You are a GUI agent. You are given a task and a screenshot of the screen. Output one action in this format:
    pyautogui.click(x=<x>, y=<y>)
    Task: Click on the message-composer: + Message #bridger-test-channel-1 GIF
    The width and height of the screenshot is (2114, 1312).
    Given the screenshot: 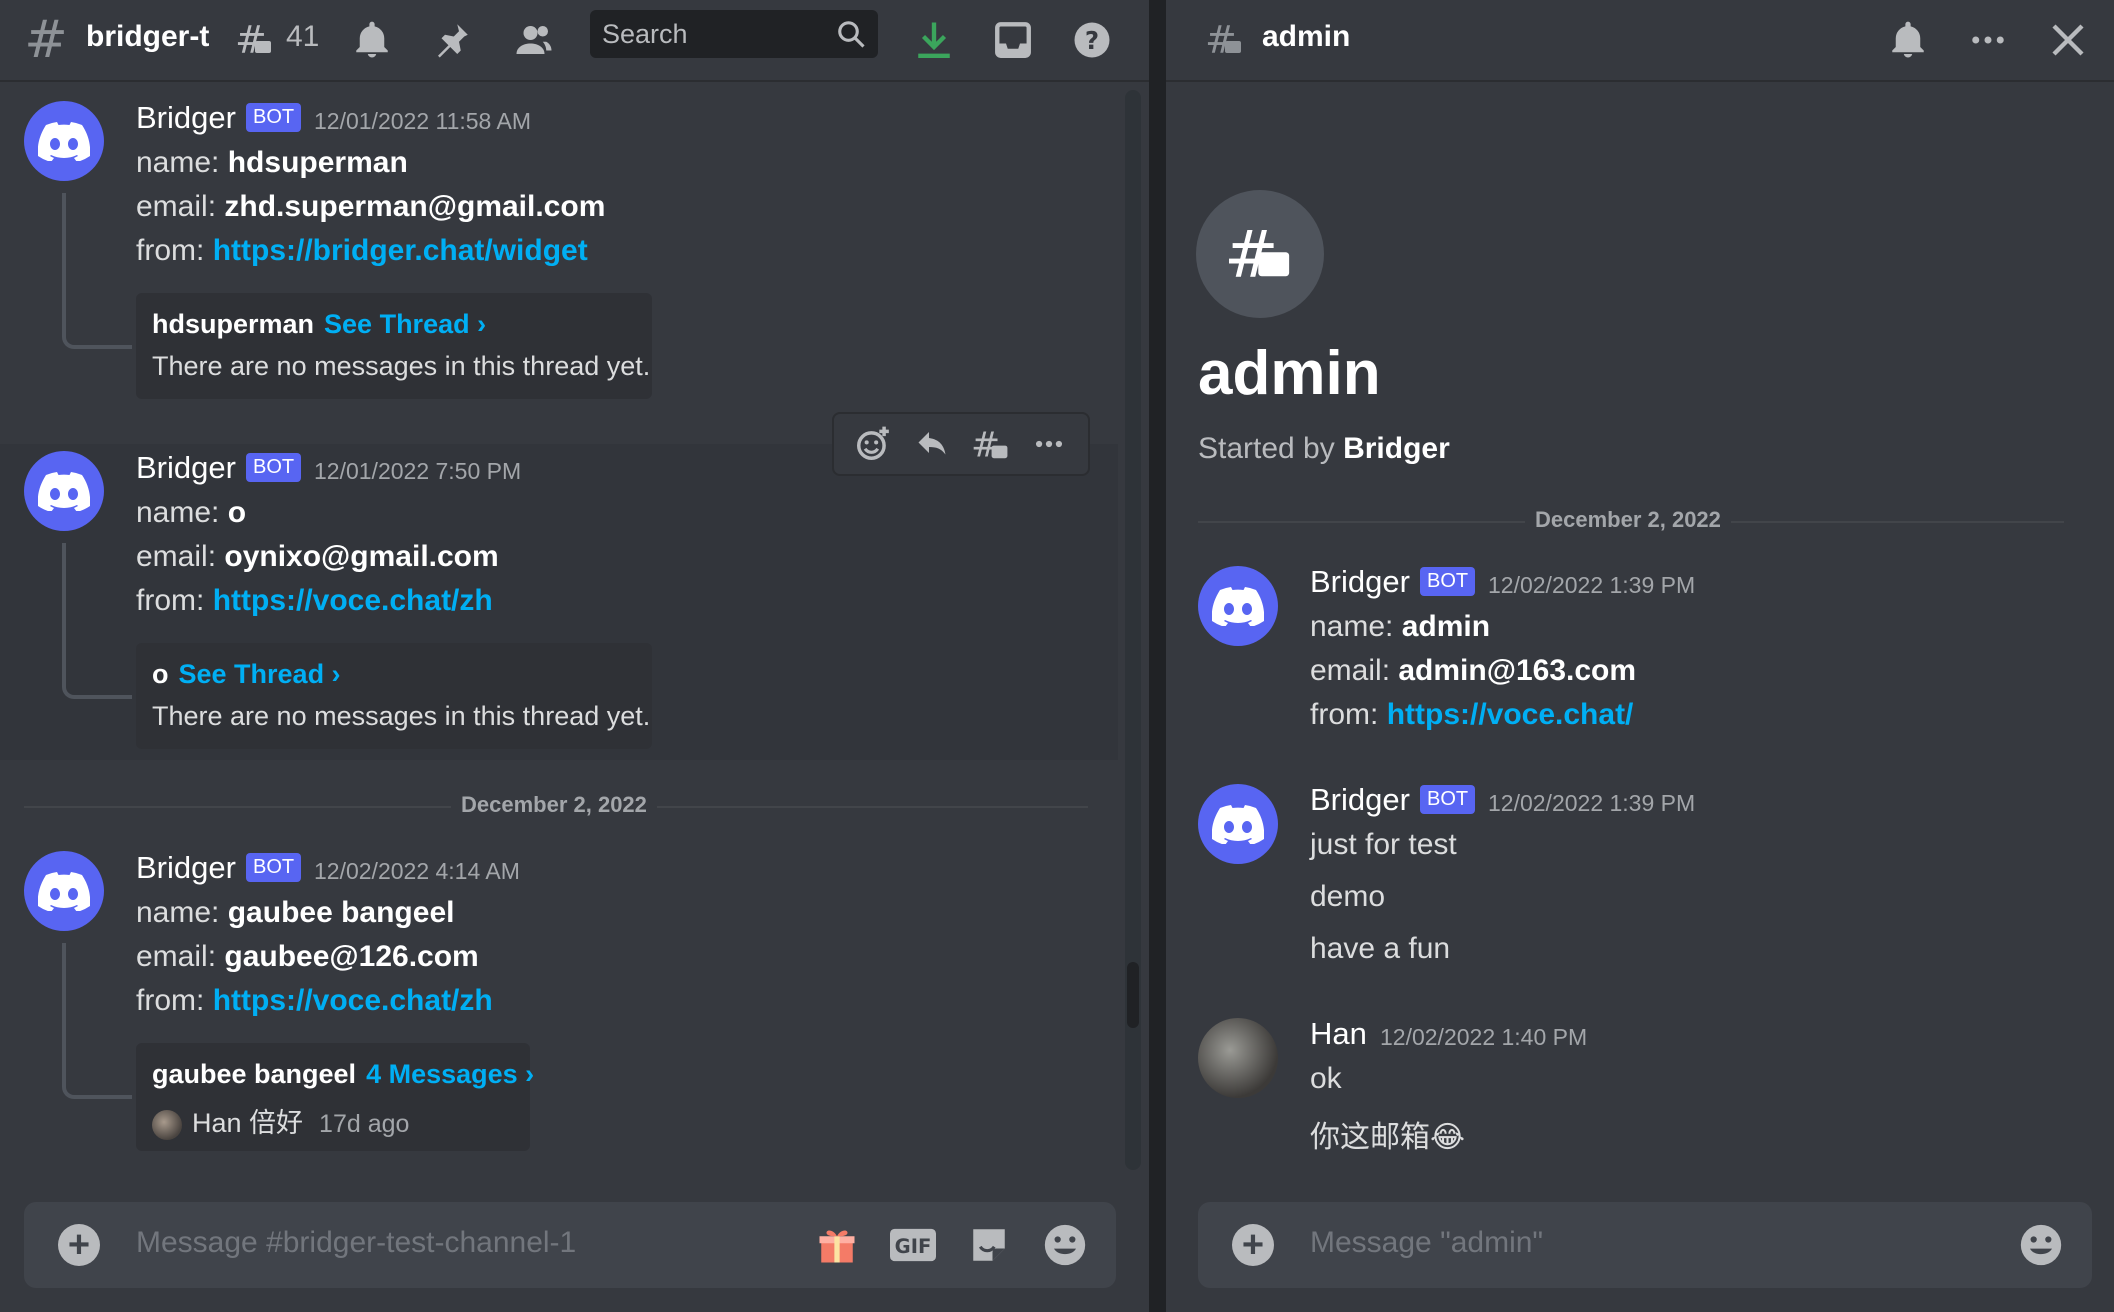 What is the action you would take?
    pyautogui.click(x=570, y=1245)
    